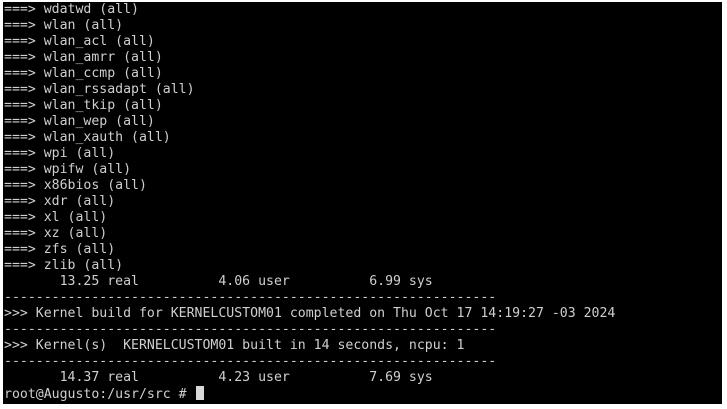  What do you see at coordinates (71, 9) in the screenshot?
I see `output-line: ===> wdatwd (all)` at bounding box center [71, 9].